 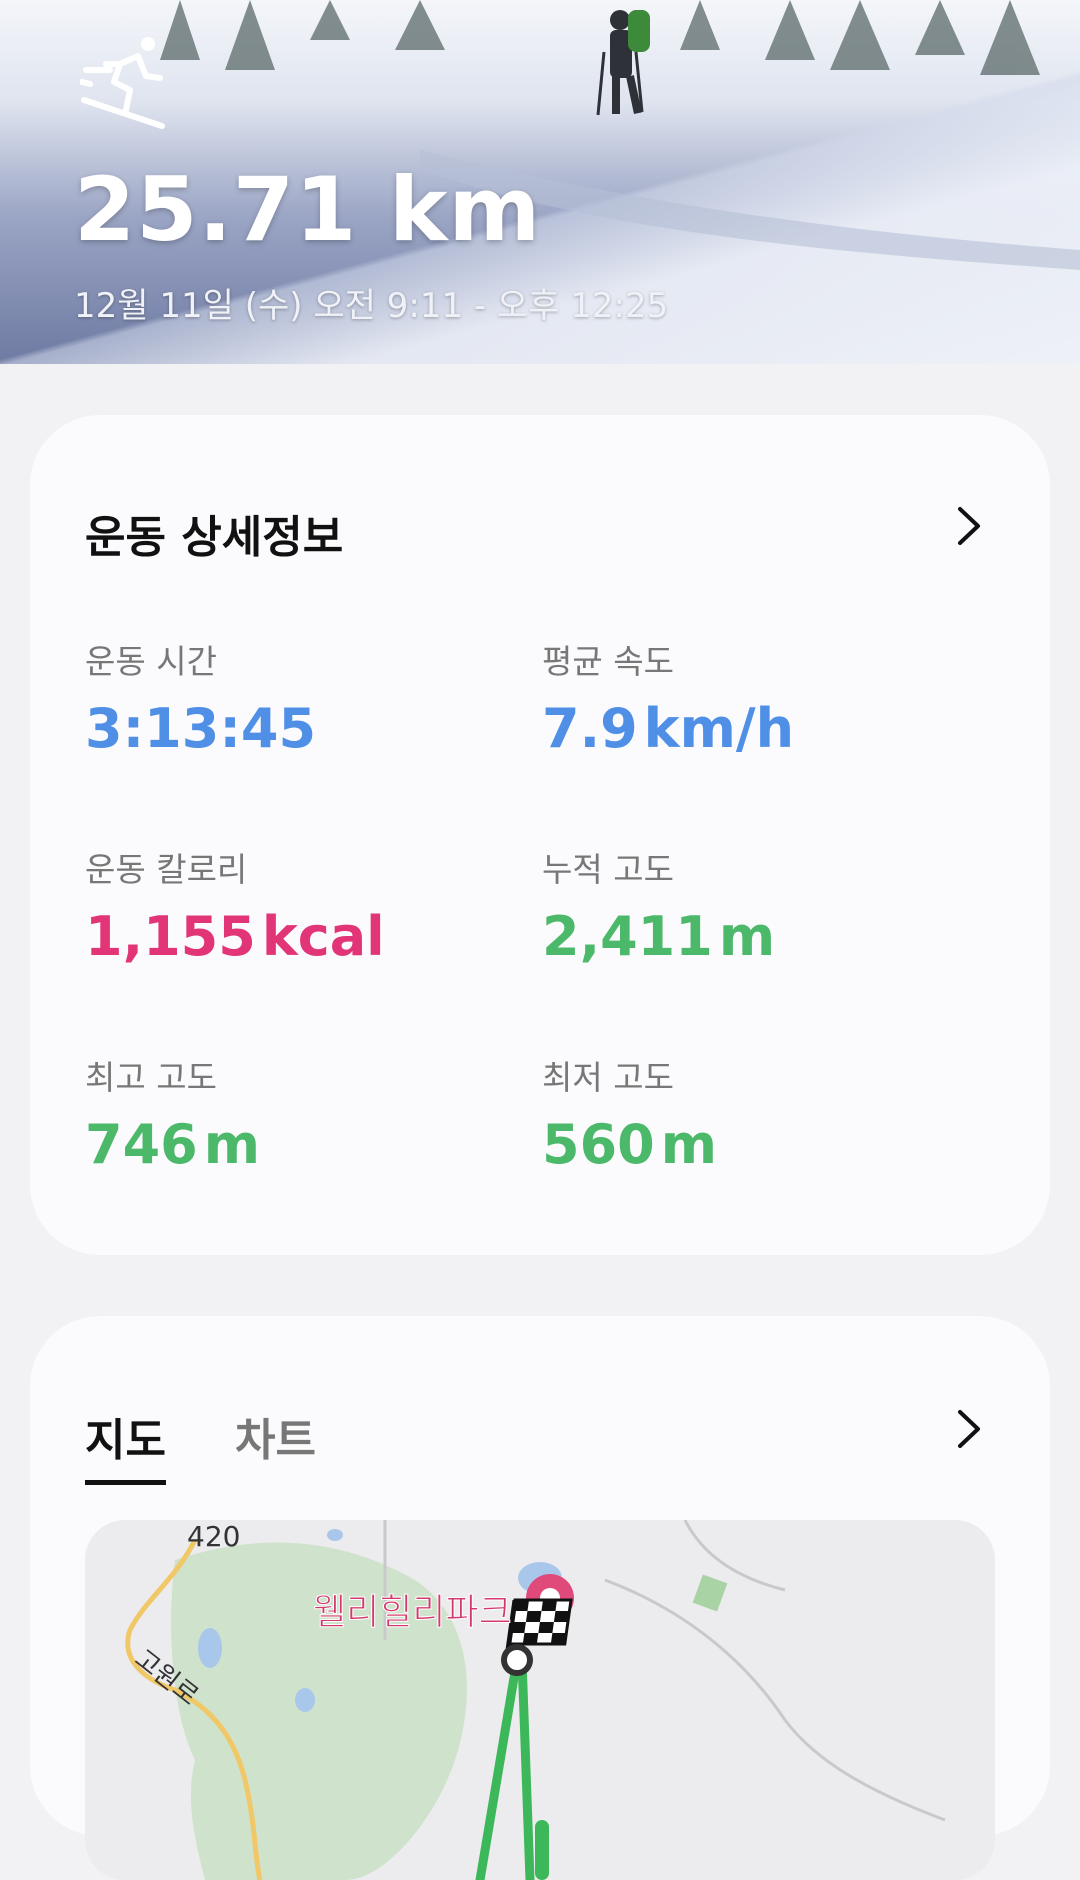 I want to click on total-distance: 25.71 km, so click(x=308, y=209).